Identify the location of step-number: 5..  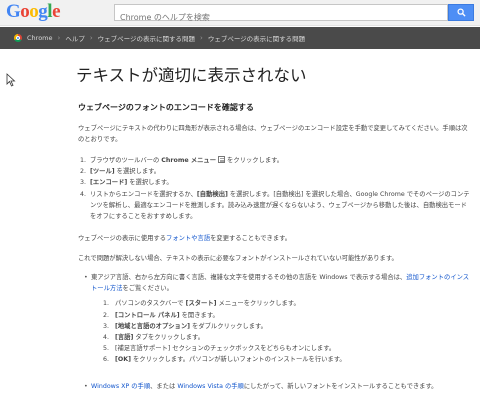
(106, 349).